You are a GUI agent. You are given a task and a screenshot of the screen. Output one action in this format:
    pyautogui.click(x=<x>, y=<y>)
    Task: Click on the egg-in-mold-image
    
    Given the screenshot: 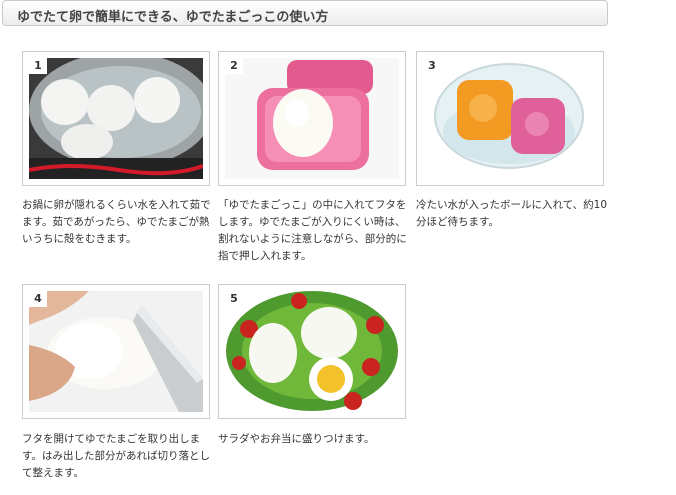 What is the action you would take?
    pyautogui.click(x=312, y=118)
    